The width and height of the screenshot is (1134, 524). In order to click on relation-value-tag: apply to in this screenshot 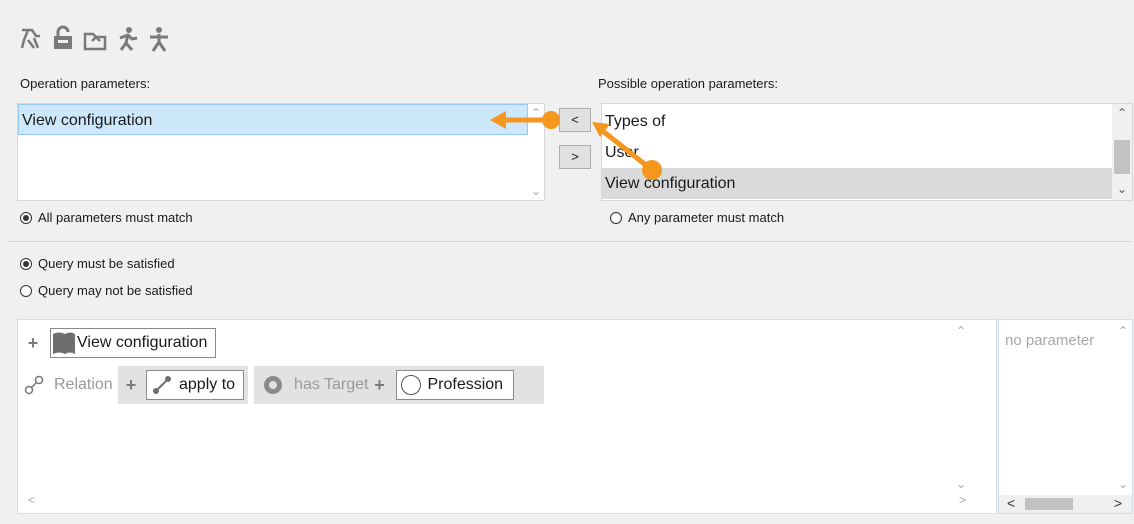, I will do `click(195, 385)`.